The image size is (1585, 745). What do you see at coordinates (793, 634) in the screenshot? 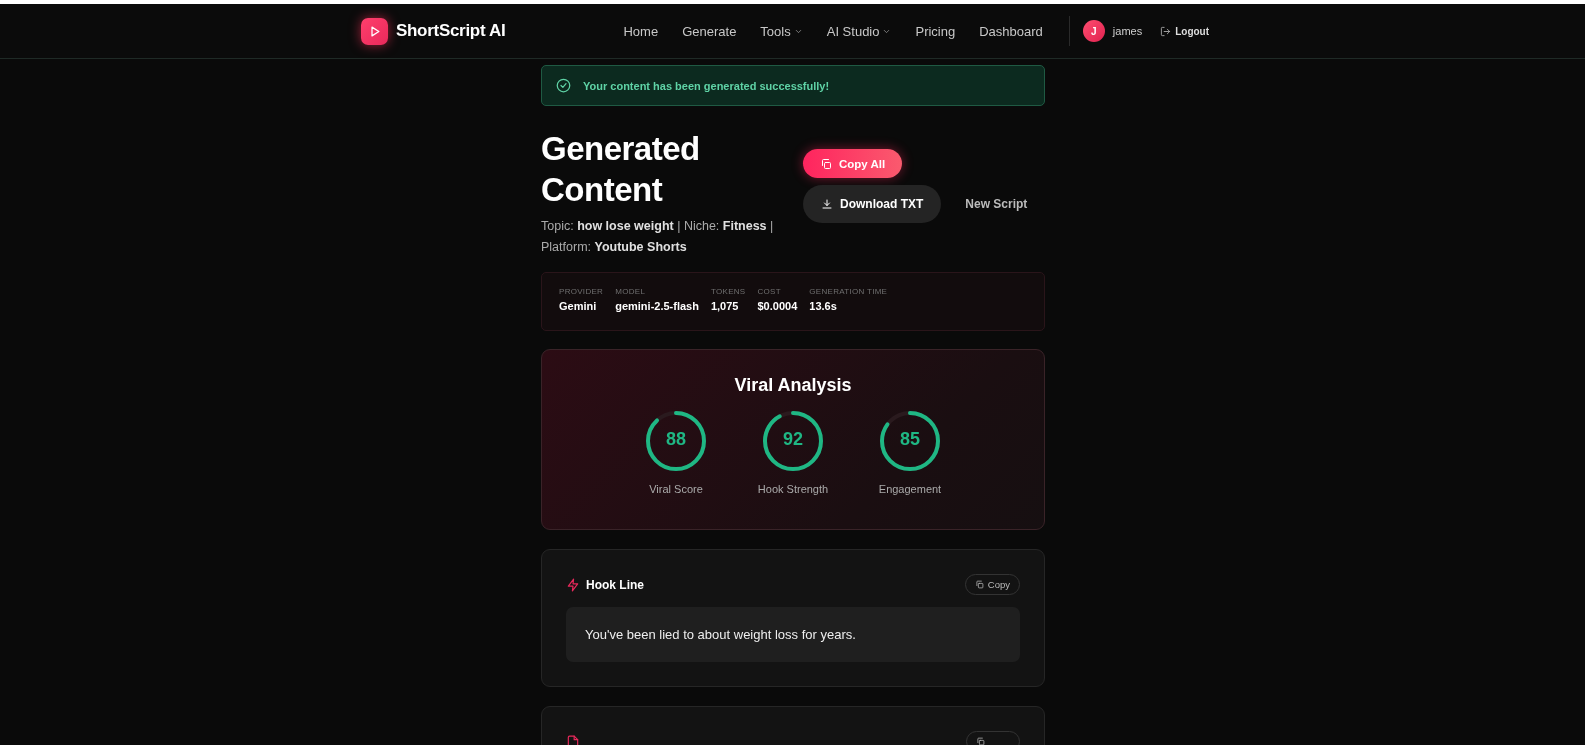
I see `hook-text: You've been lied to about weight loss for years.` at bounding box center [793, 634].